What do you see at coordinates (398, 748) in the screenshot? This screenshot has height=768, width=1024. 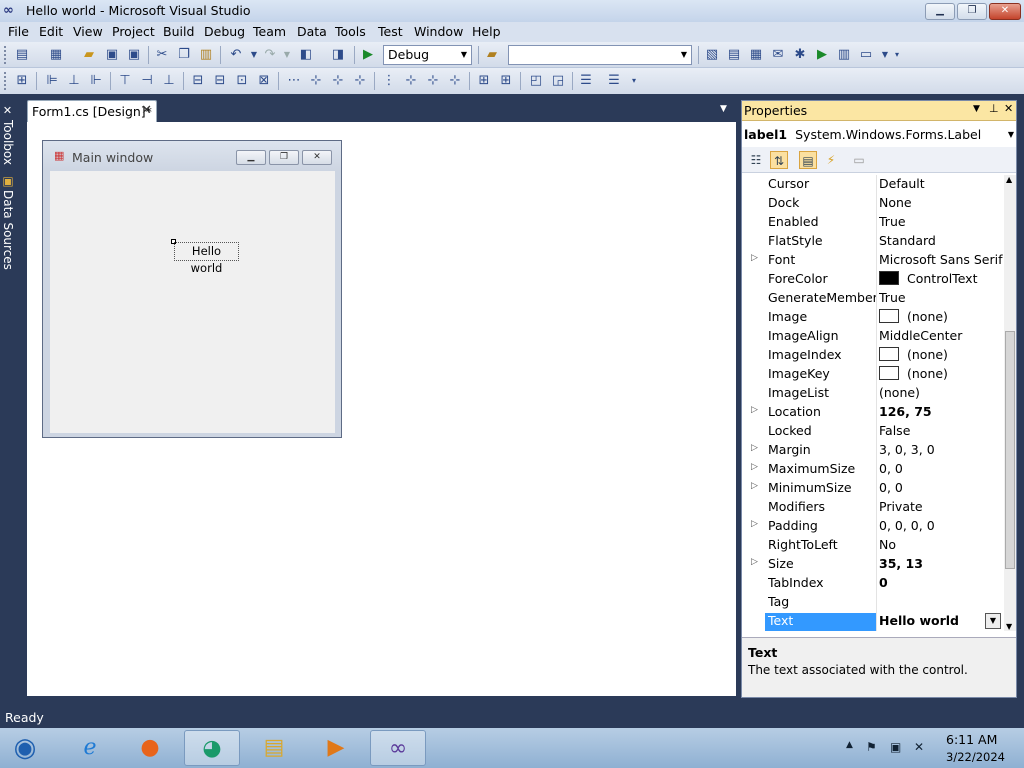 I see `visual-studio-taskbar-icon: ∞` at bounding box center [398, 748].